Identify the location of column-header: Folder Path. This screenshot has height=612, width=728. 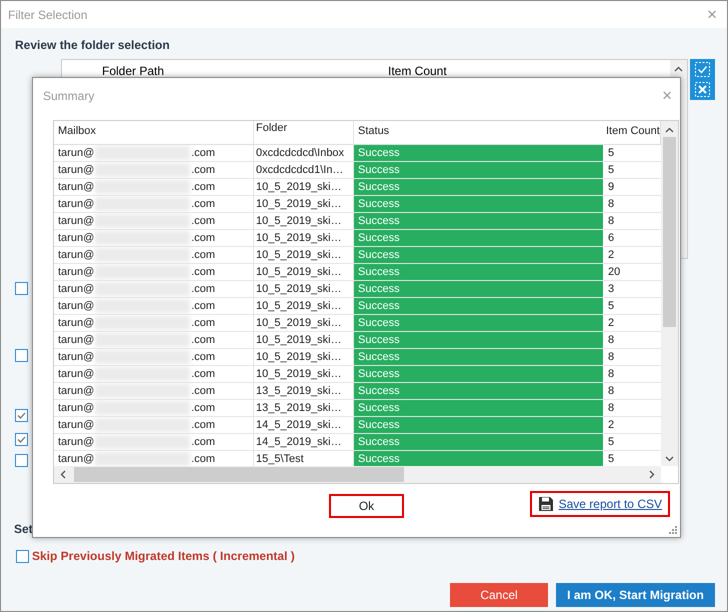
(245, 71).